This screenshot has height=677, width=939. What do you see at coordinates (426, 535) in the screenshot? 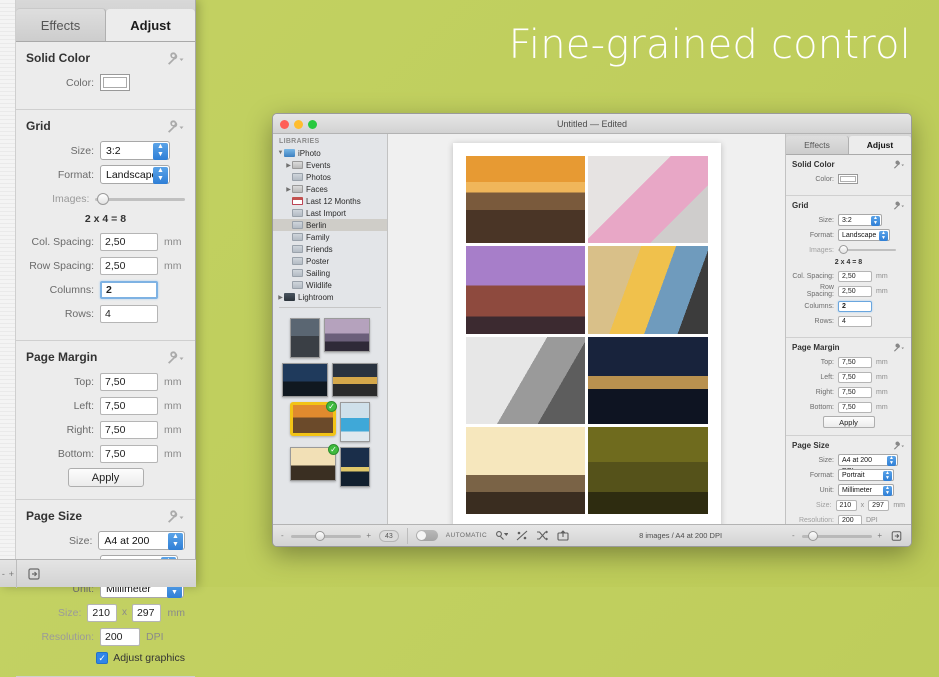
I see `automatic-toggle` at bounding box center [426, 535].